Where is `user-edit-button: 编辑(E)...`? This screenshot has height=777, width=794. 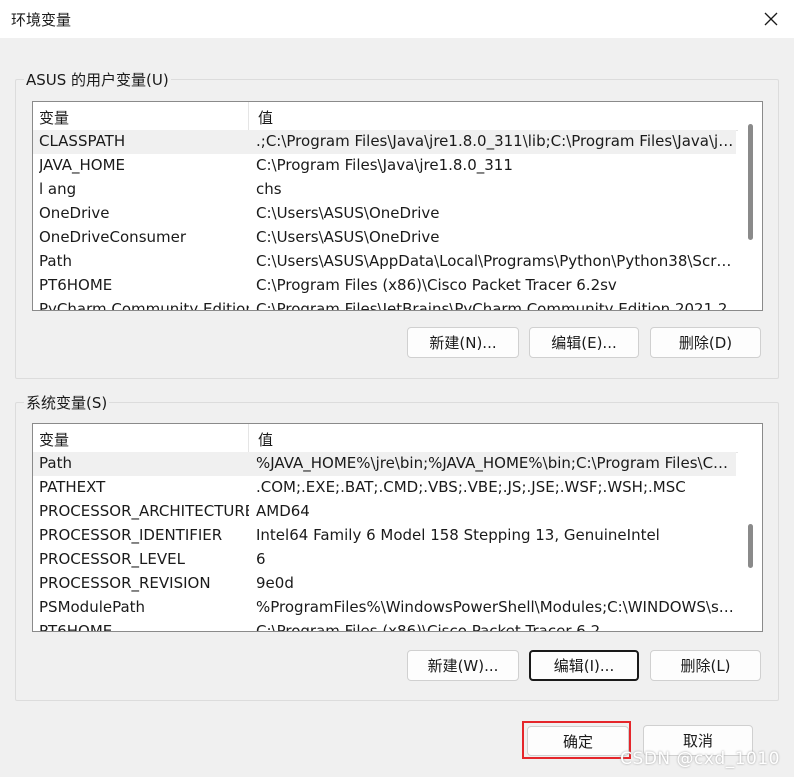 user-edit-button: 编辑(E)... is located at coordinates (584, 342).